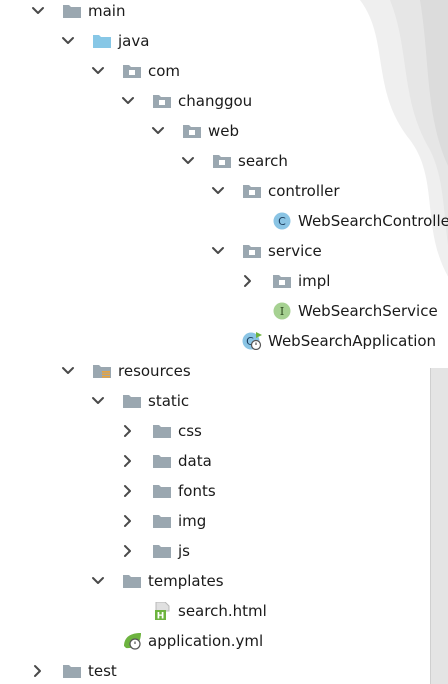 Image resolution: width=448 pixels, height=684 pixels. Describe the element at coordinates (134, 41) in the screenshot. I see `tree-item-label: java` at that location.